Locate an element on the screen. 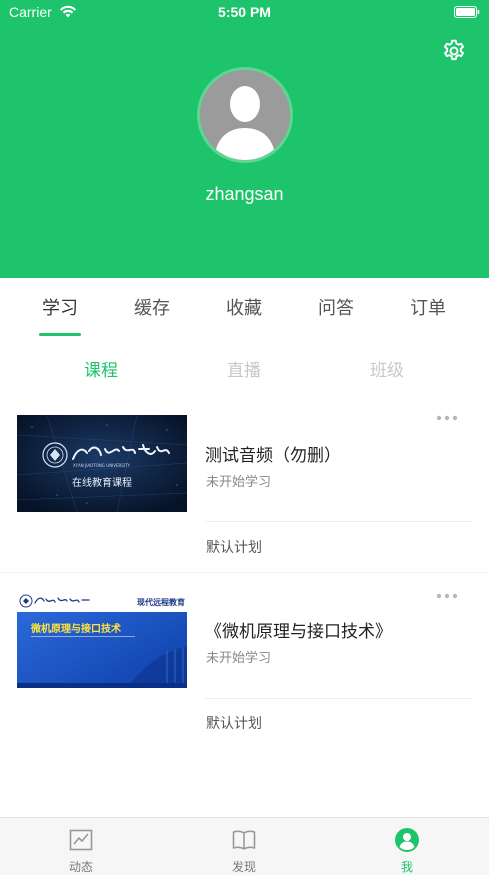 The height and width of the screenshot is (875, 489). status-bar: Carrier 5:50 PM is located at coordinates (244, 13).